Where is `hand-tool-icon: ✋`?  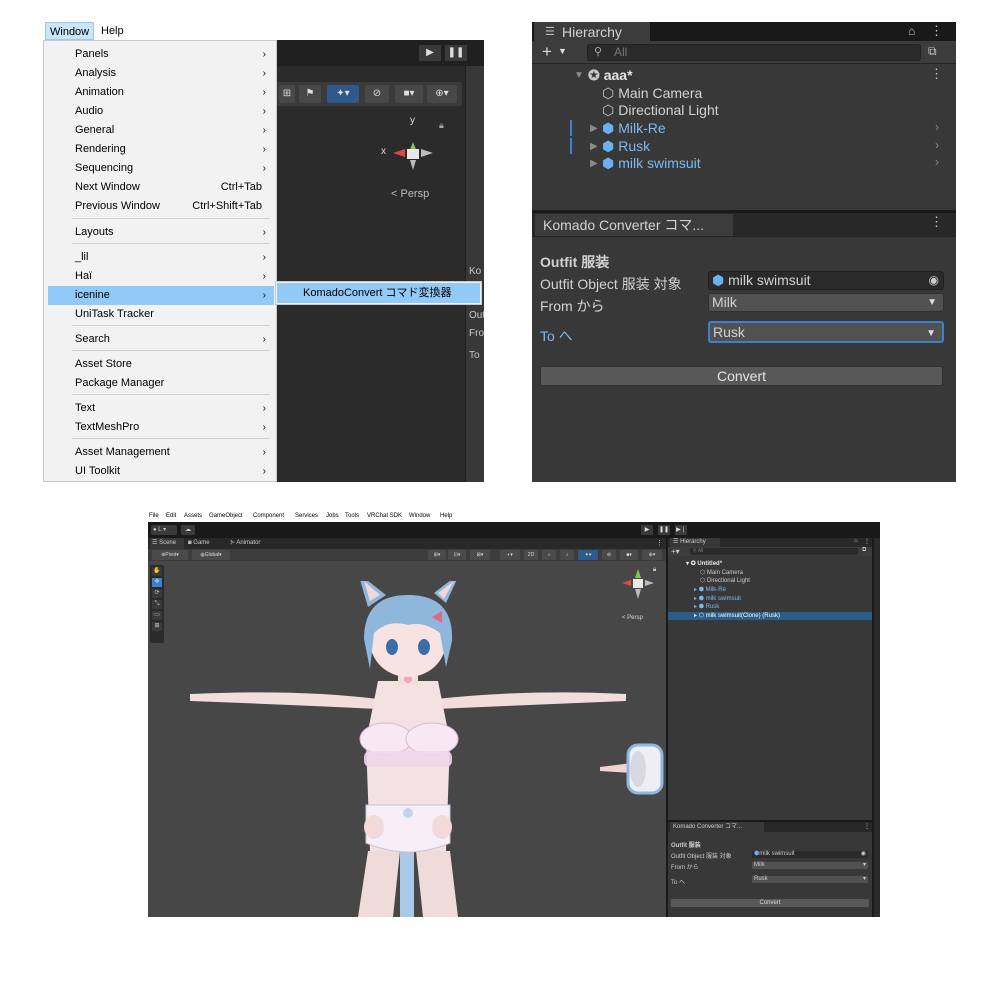 hand-tool-icon: ✋ is located at coordinates (157, 571).